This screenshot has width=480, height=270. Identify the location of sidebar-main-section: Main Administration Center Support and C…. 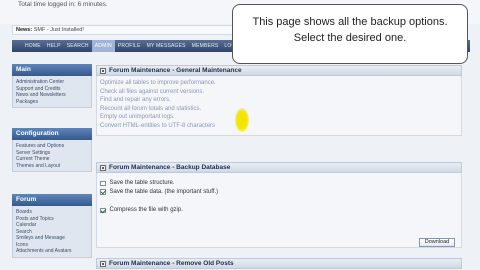
(52, 86).